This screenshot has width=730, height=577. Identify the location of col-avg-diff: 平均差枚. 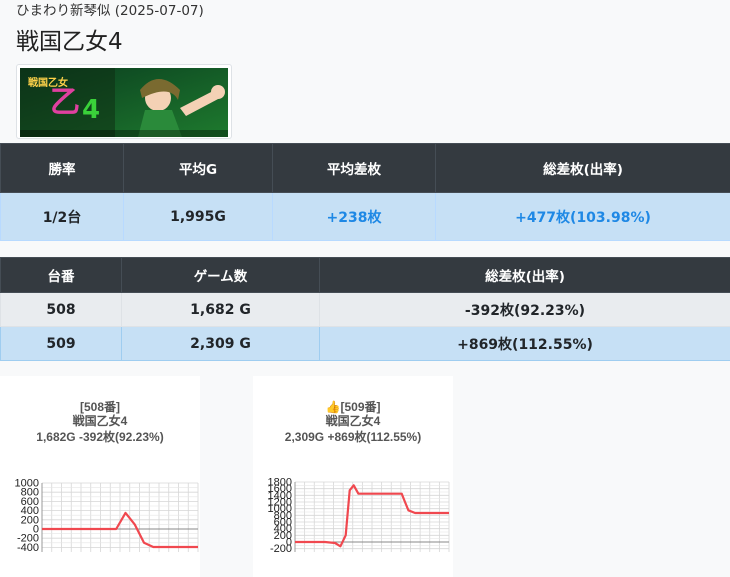
(354, 168).